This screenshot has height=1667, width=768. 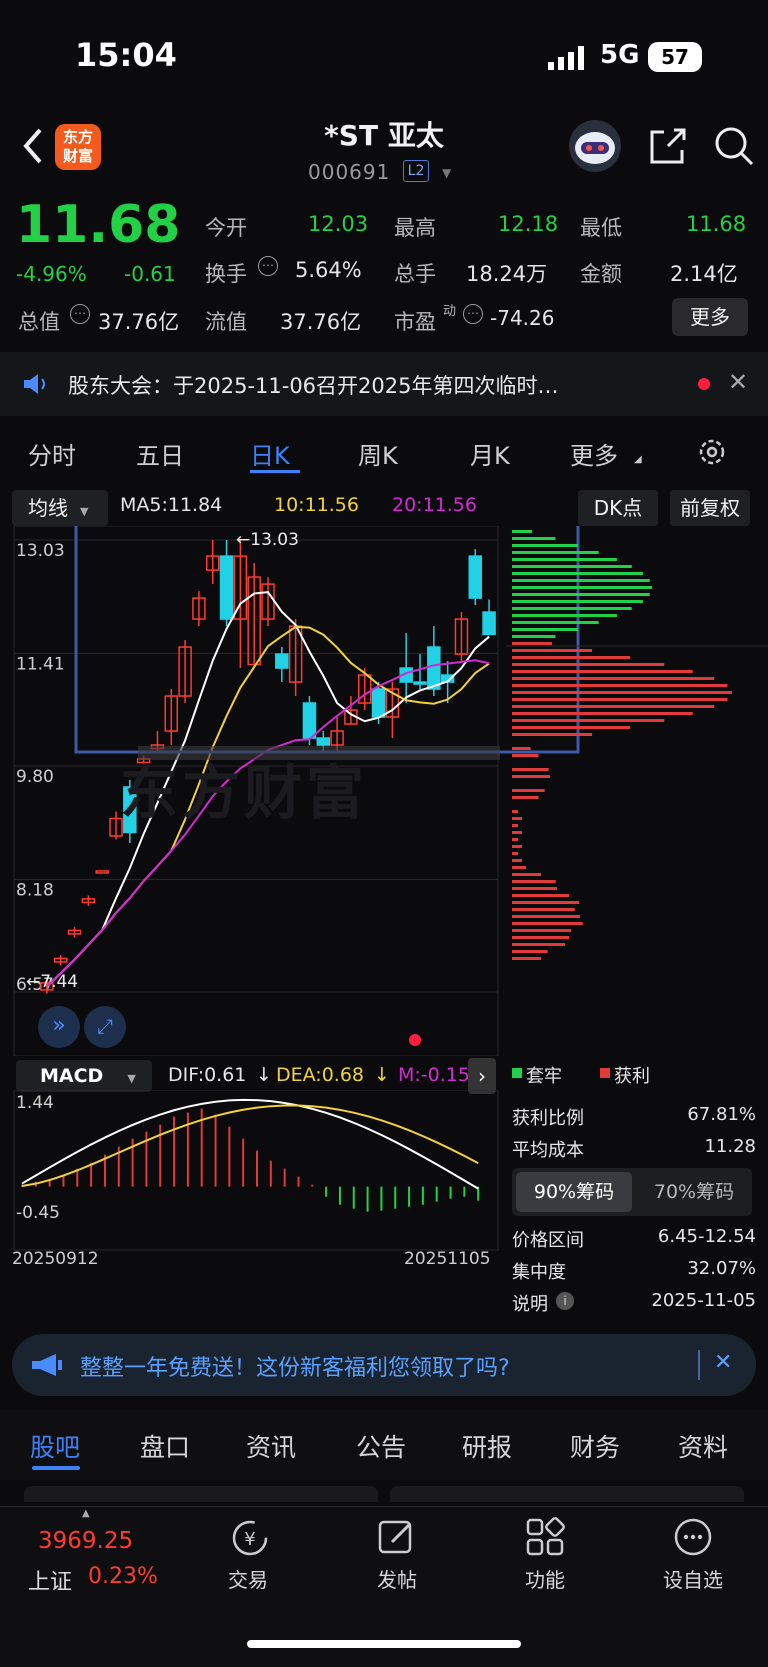 What do you see at coordinates (710, 317) in the screenshot?
I see `more-button: 更多` at bounding box center [710, 317].